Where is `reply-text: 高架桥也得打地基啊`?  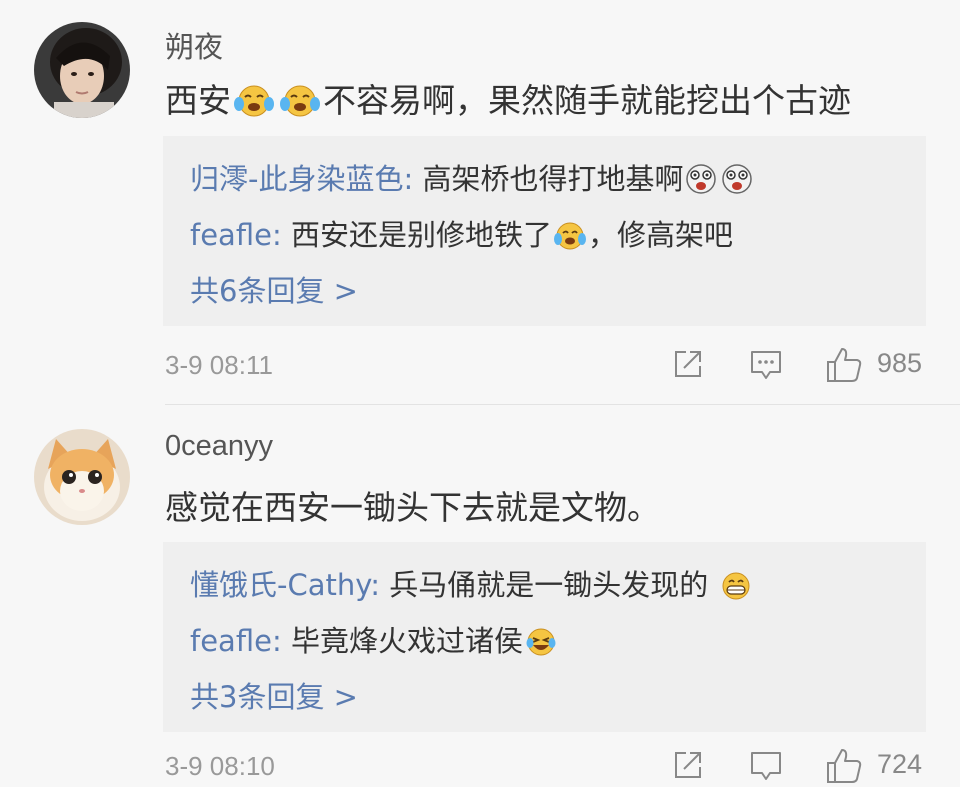
reply-text: 高架桥也得打地基啊 is located at coordinates (553, 179).